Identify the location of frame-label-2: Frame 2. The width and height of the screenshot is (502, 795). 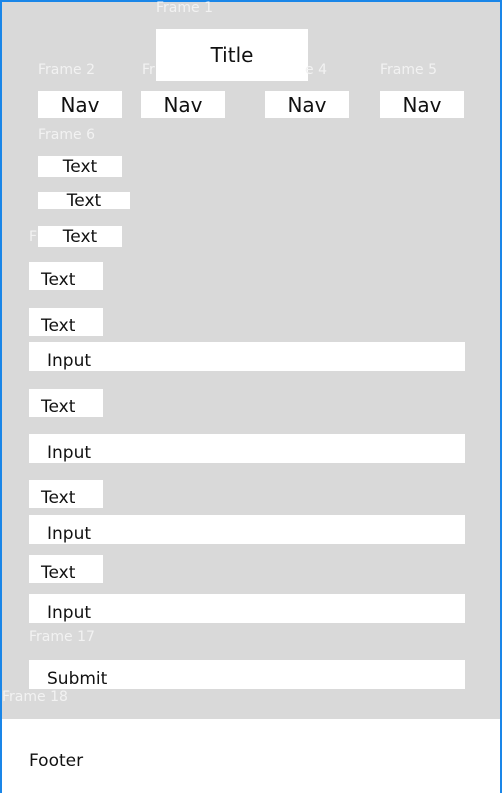
(66, 70).